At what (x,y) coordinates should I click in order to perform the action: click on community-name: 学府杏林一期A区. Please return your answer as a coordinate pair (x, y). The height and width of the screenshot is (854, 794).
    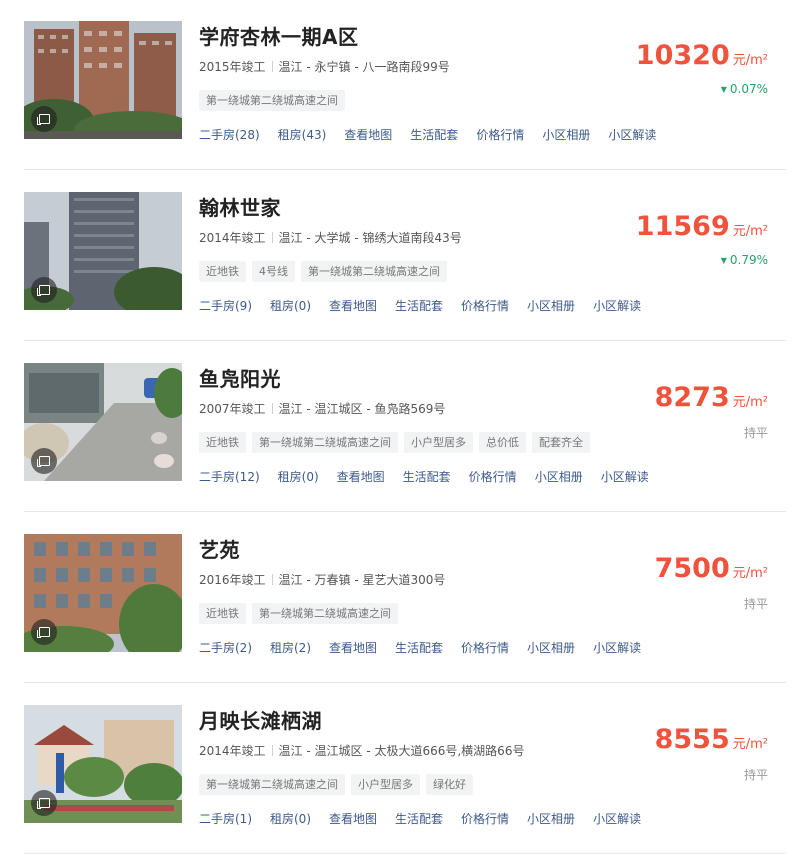
    Looking at the image, I should click on (278, 35).